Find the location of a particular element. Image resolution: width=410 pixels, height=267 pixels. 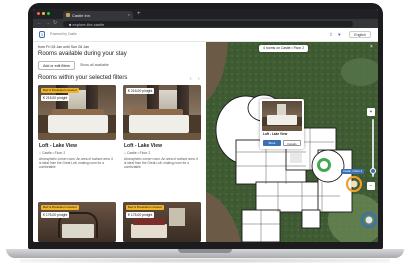

browser-address-bar: ← → ↻ ■ explore-the-castle is located at coordinates (205, 23).